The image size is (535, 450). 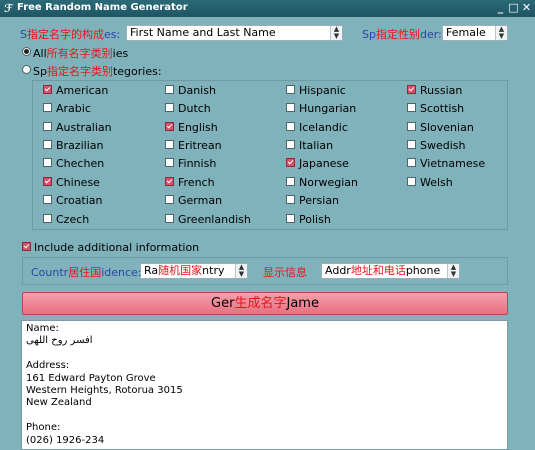 What do you see at coordinates (78, 182) in the screenshot?
I see `category-label-chinese: Chinese` at bounding box center [78, 182].